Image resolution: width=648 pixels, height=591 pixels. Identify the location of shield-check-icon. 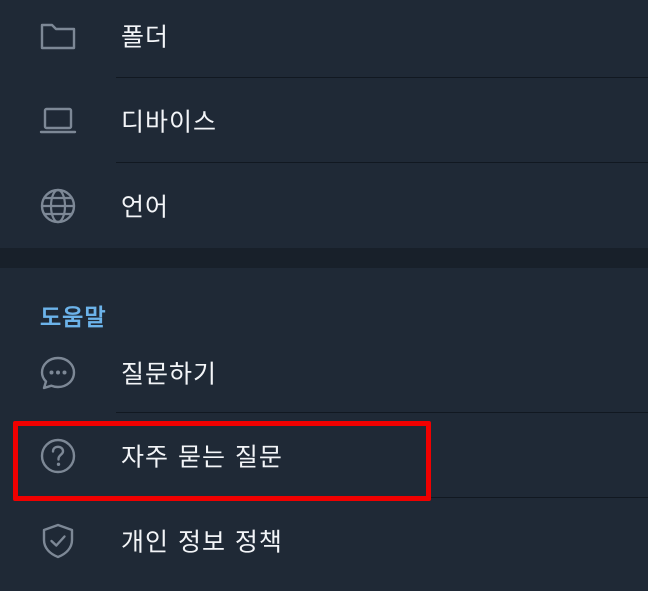
(58, 541).